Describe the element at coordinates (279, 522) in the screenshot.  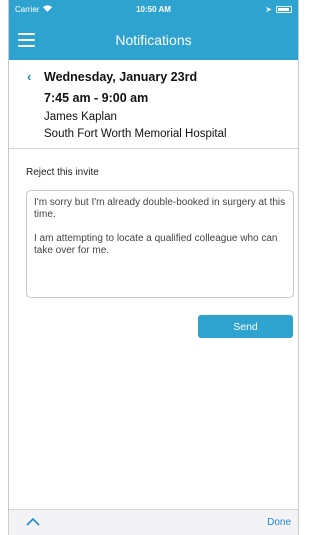
I see `done-button: Done` at that location.